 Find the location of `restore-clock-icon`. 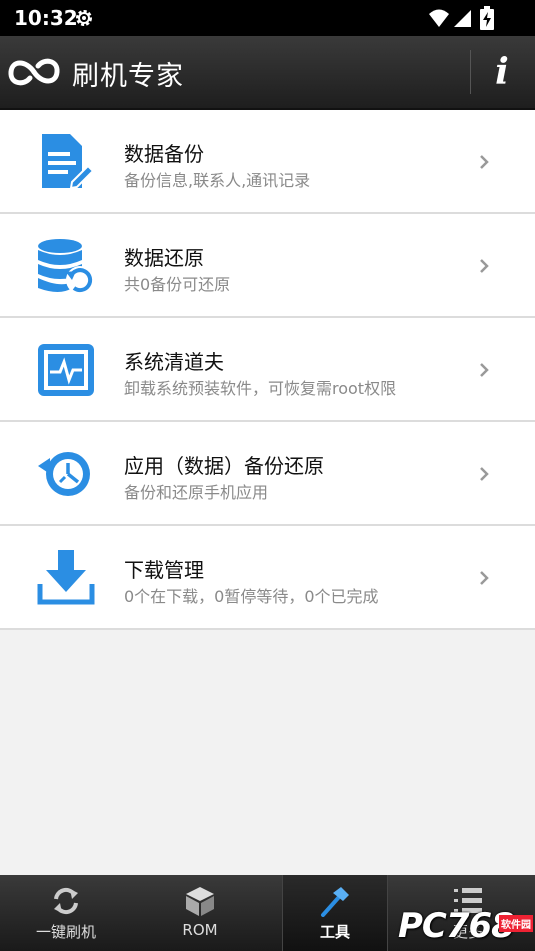

restore-clock-icon is located at coordinates (64, 474).